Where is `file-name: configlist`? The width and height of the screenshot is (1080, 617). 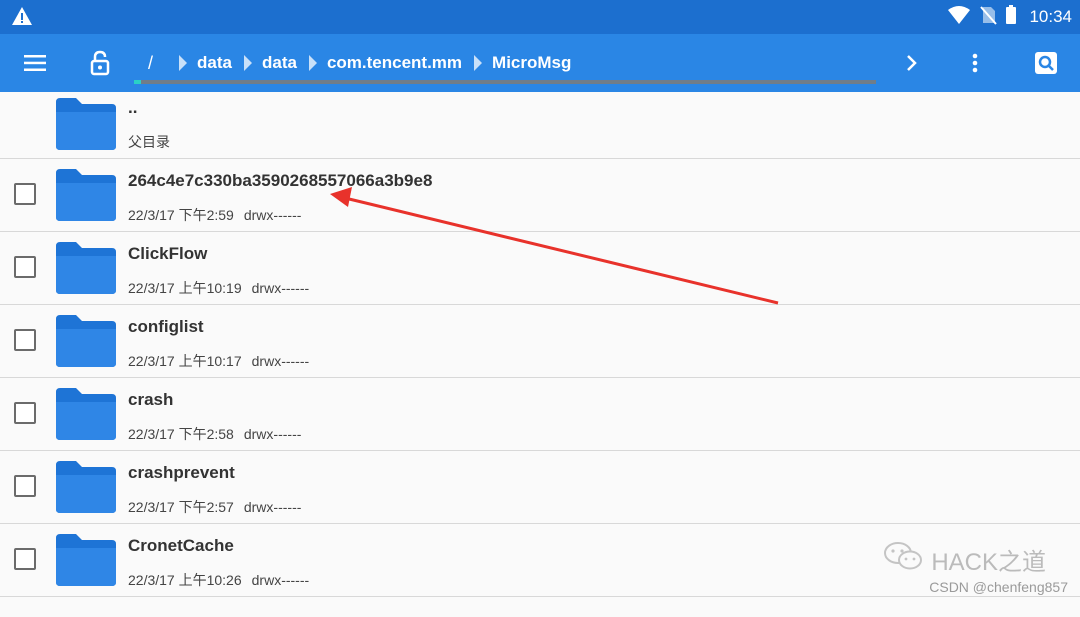 file-name: configlist is located at coordinates (166, 326).